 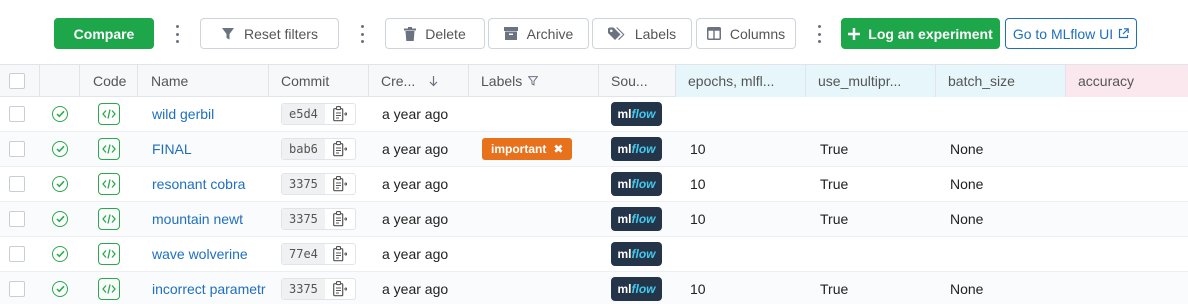 I want to click on labels-cell: important ✖, so click(x=527, y=149).